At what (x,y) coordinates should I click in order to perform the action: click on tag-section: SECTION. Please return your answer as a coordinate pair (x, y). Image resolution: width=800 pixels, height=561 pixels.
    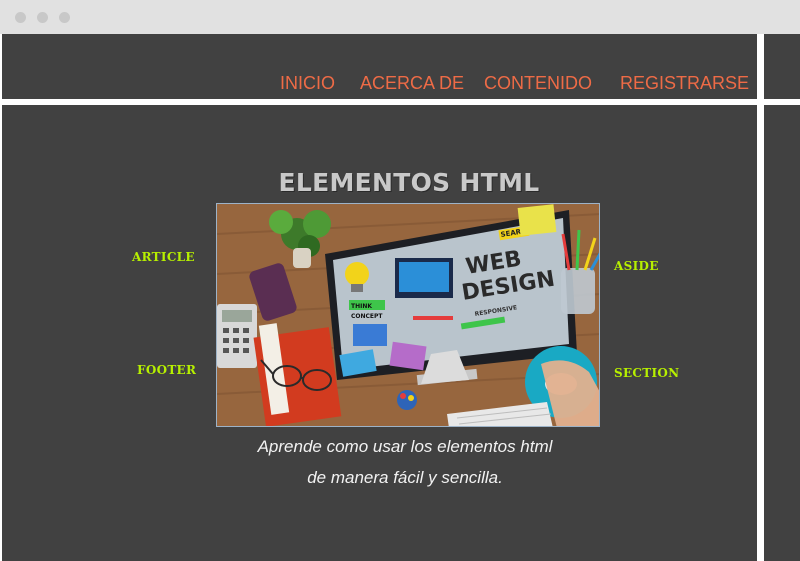
    Looking at the image, I should click on (646, 373).